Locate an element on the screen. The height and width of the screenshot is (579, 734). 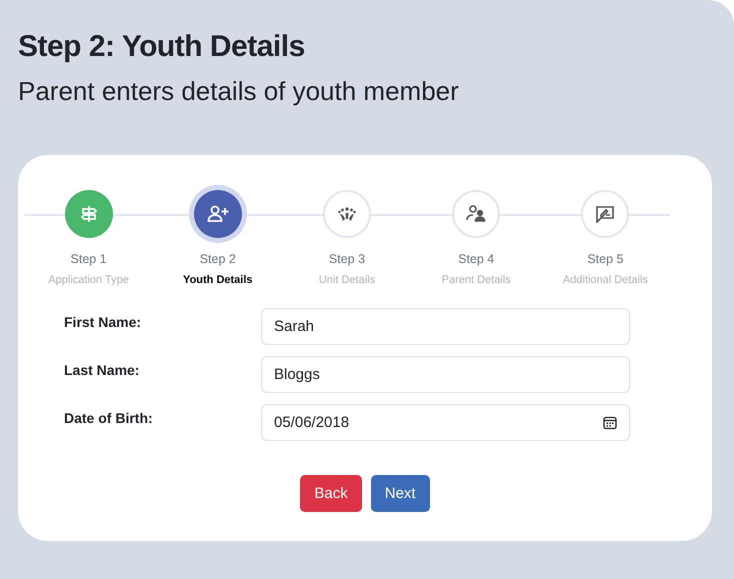
page-subtitle: Parent enters details of youth member is located at coordinates (239, 91).